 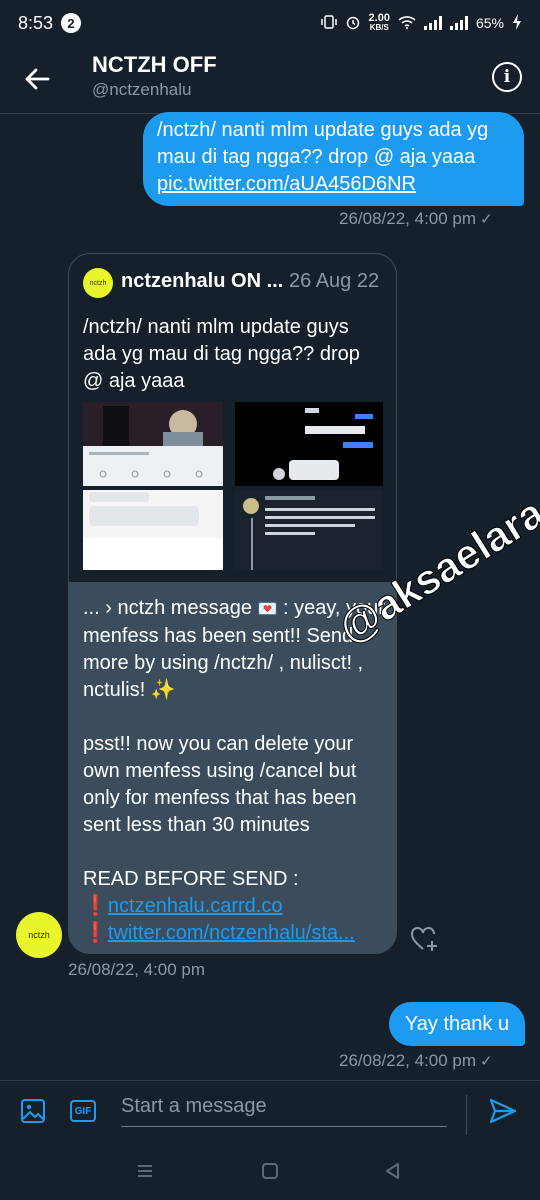 What do you see at coordinates (421, 23) in the screenshot?
I see `status-icons: 2.00 KB/S 65%` at bounding box center [421, 23].